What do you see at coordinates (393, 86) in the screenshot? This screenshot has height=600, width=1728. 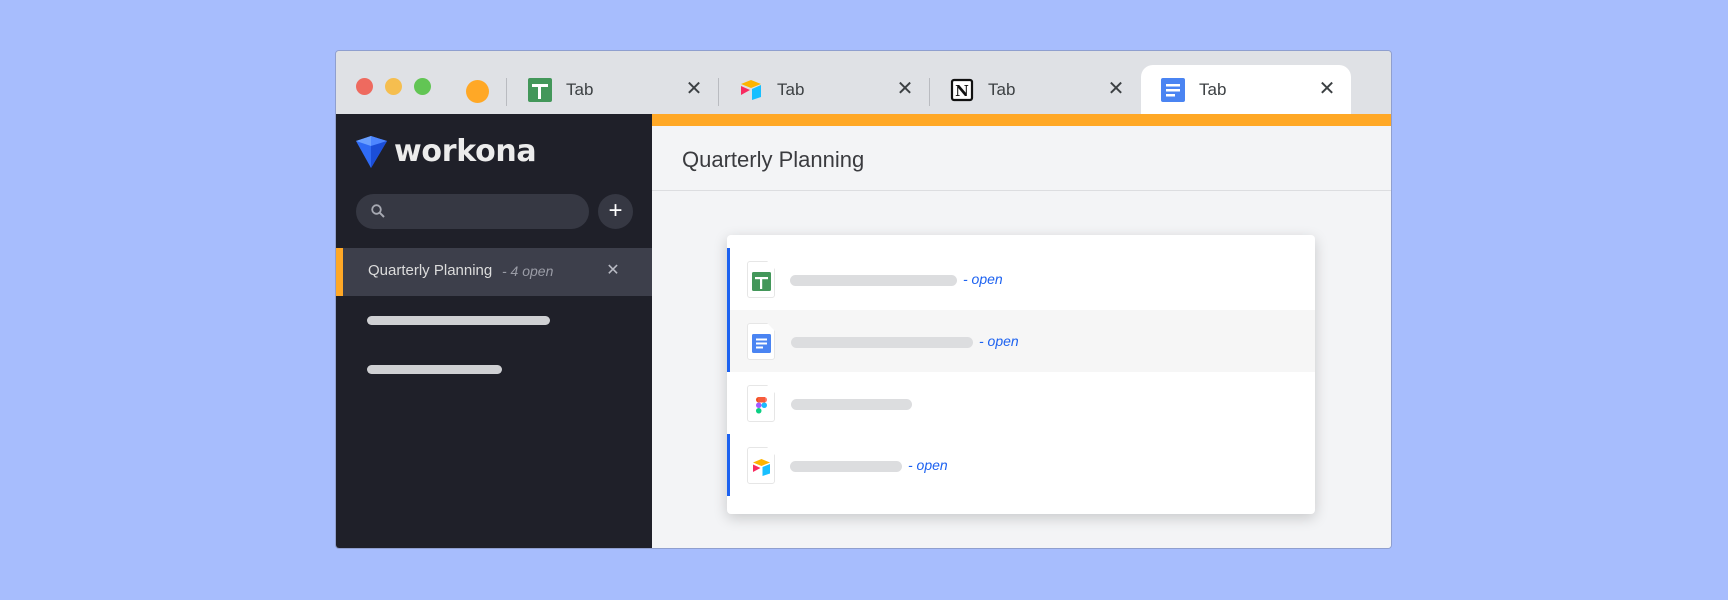 I see `minimize-window-button` at bounding box center [393, 86].